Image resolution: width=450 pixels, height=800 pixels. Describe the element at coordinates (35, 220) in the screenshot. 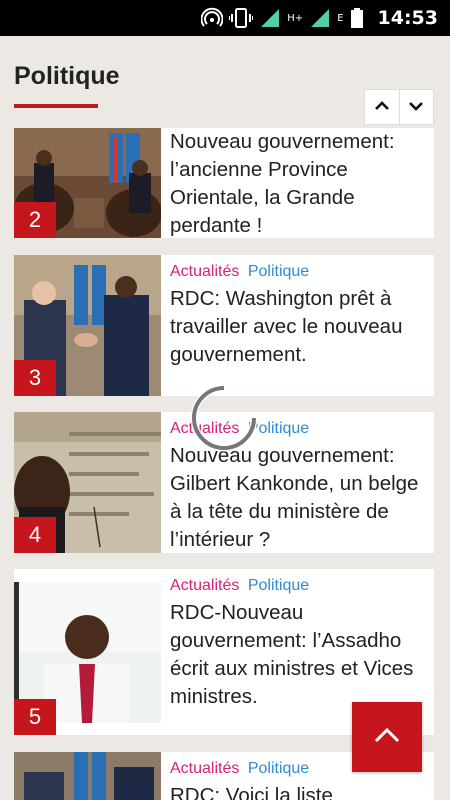

I see `rank-badge: 2` at that location.